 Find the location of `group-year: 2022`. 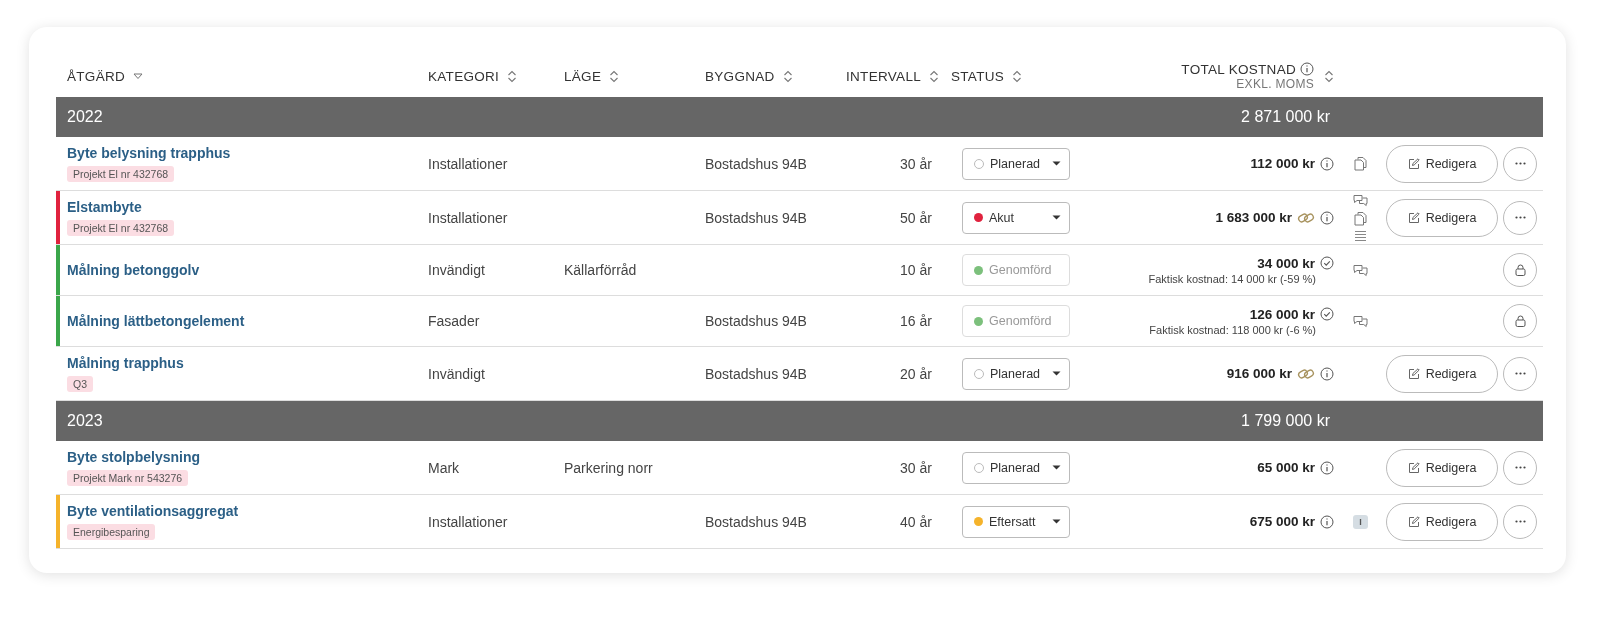

group-year: 2022 is located at coordinates (85, 117).